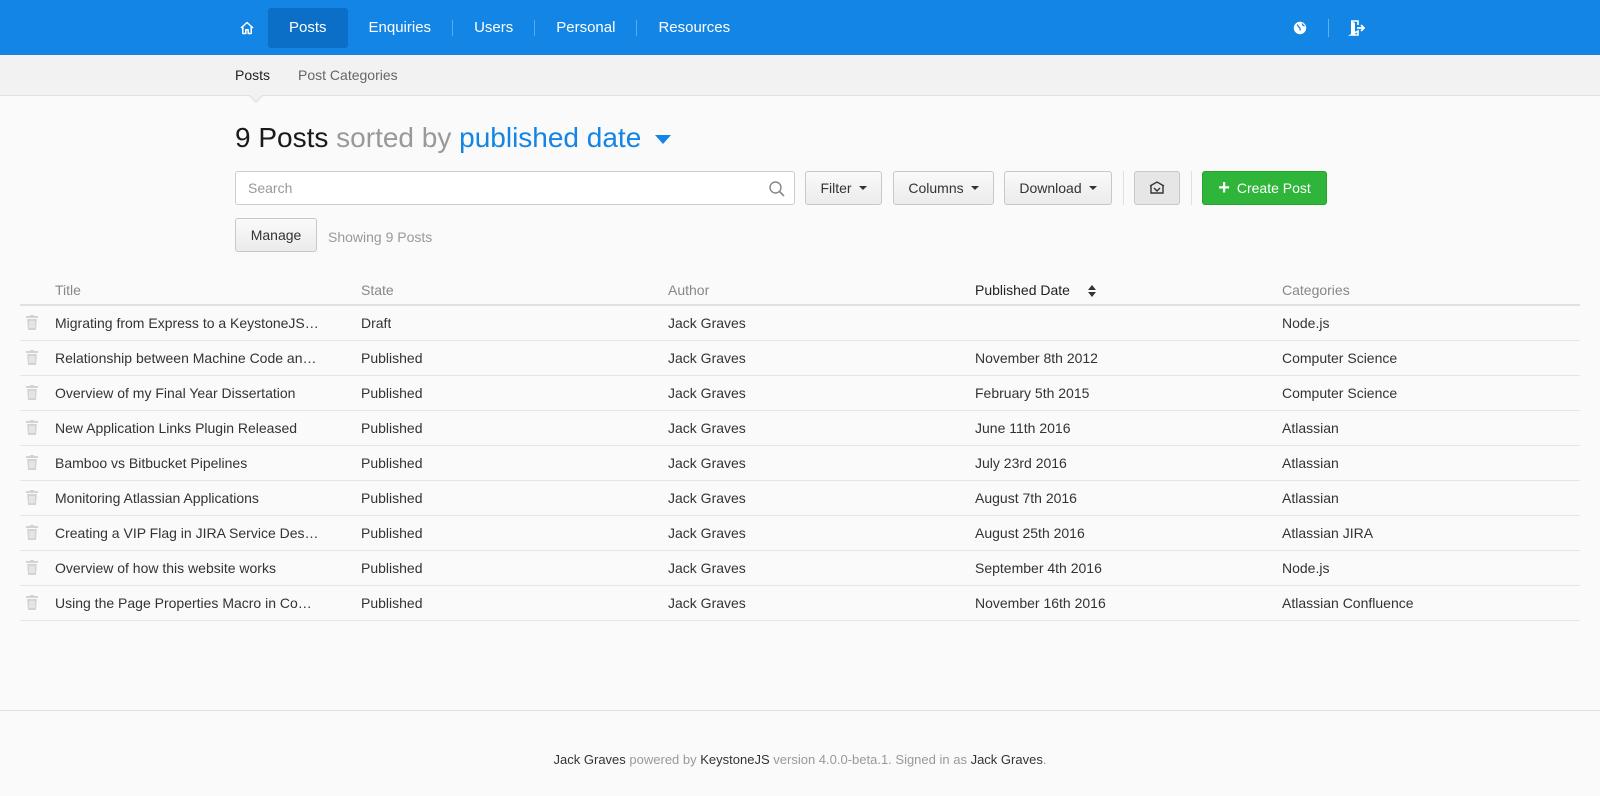 The width and height of the screenshot is (1600, 796). I want to click on cell-title: Bamboo vs Bitbucket Pipelines, so click(190, 463).